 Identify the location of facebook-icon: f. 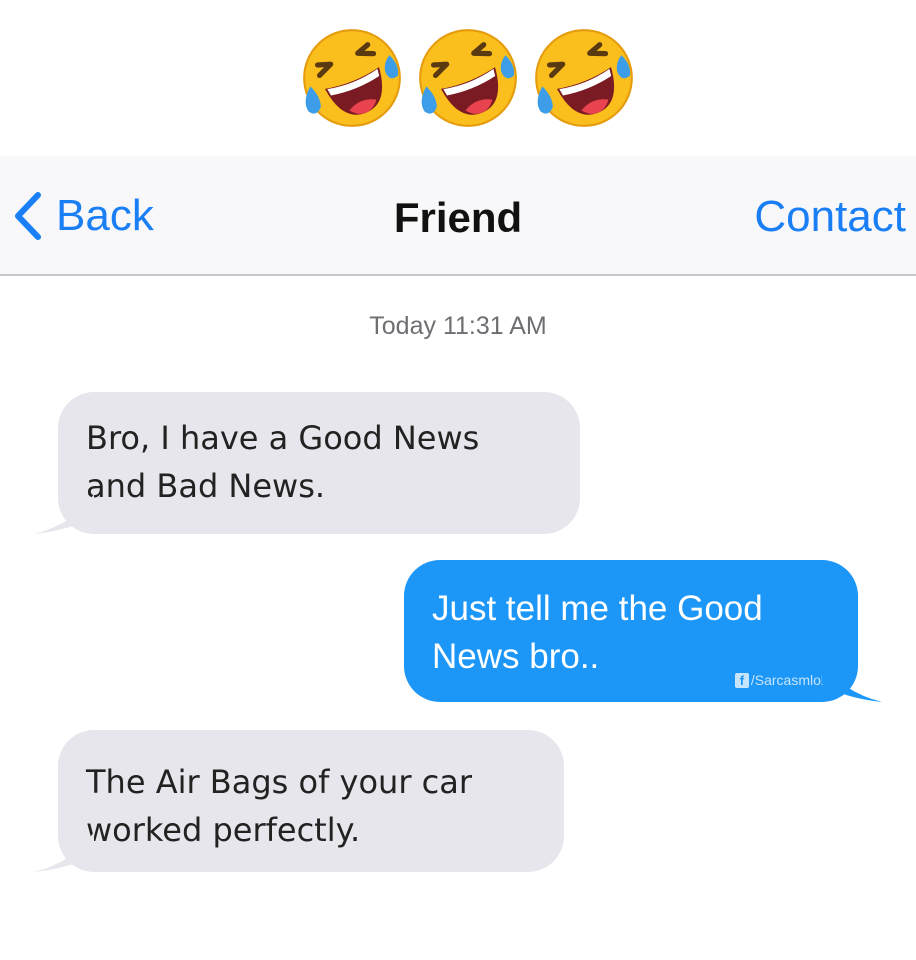
(741, 680).